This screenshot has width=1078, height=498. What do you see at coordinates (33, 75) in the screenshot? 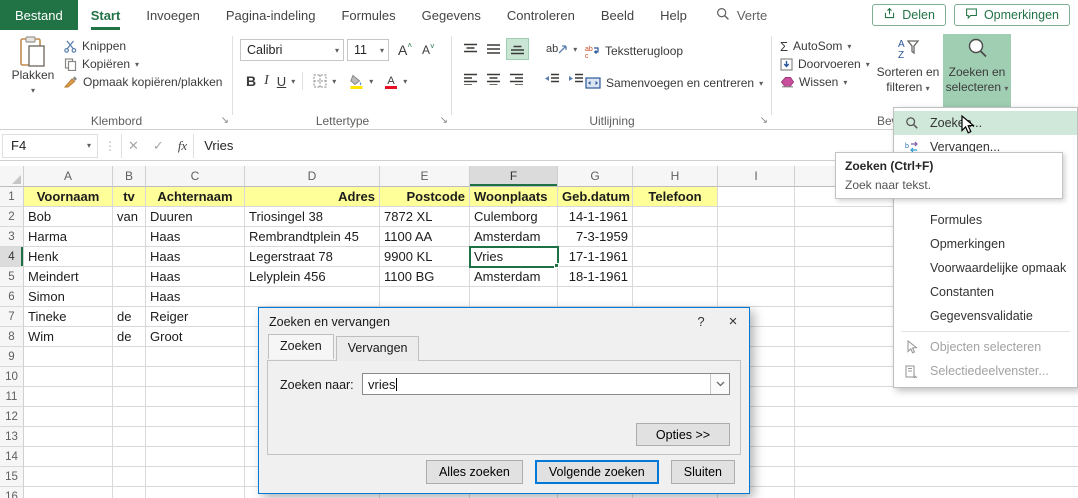
I see `paste-button: Plakken ▾` at bounding box center [33, 75].